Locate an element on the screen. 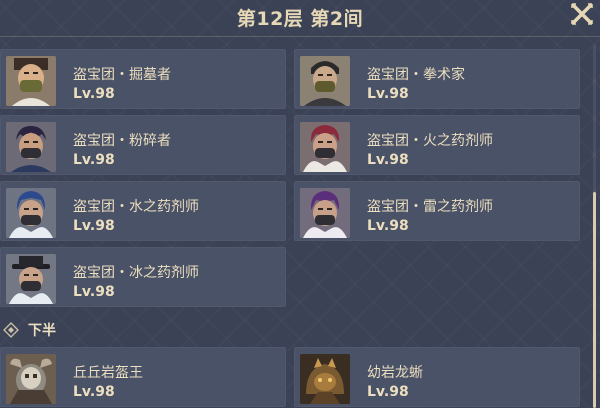  enemy-name: 盗宝团・火之药剂师 is located at coordinates (430, 141).